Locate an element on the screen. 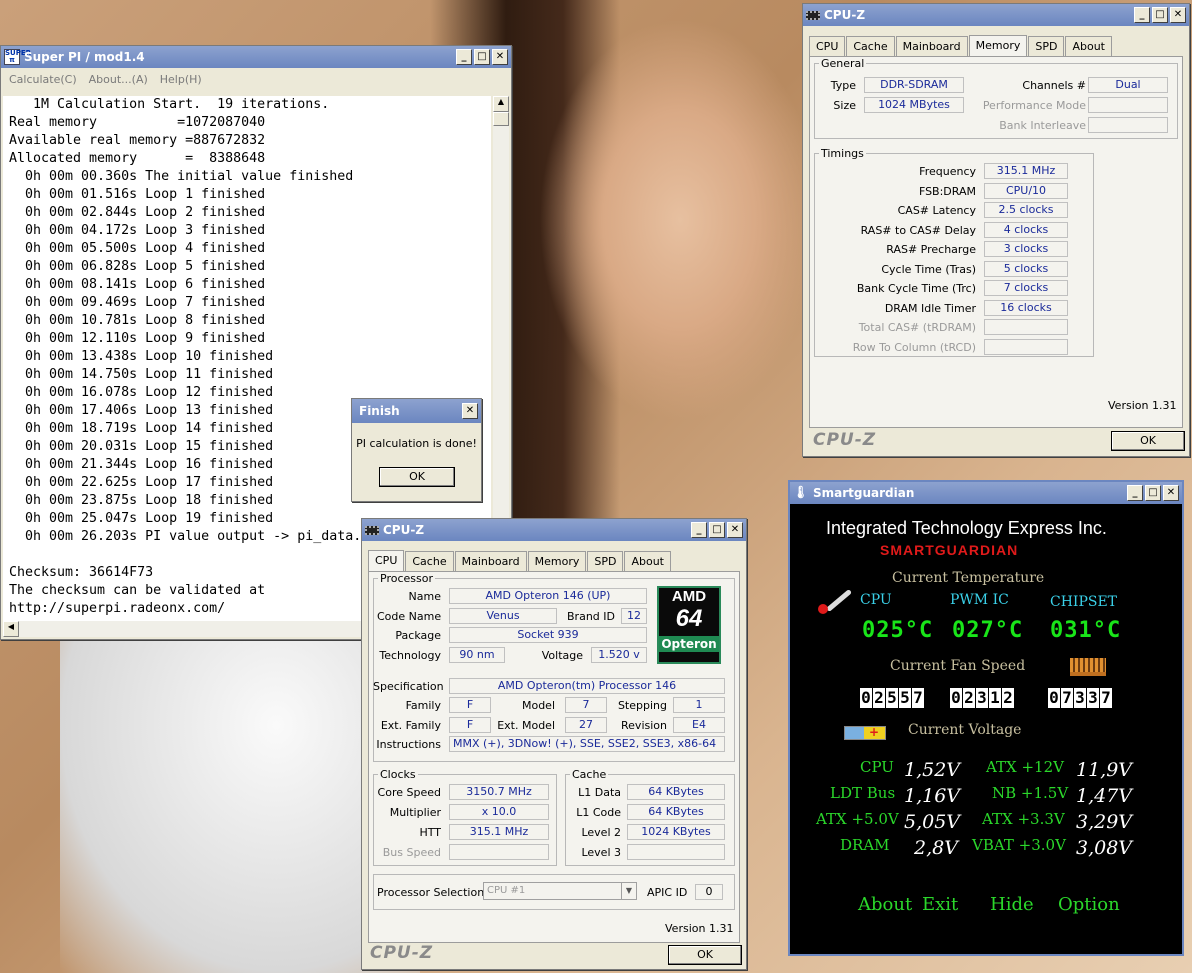 This screenshot has height=973, width=1192. exit-button: Exit is located at coordinates (940, 904).